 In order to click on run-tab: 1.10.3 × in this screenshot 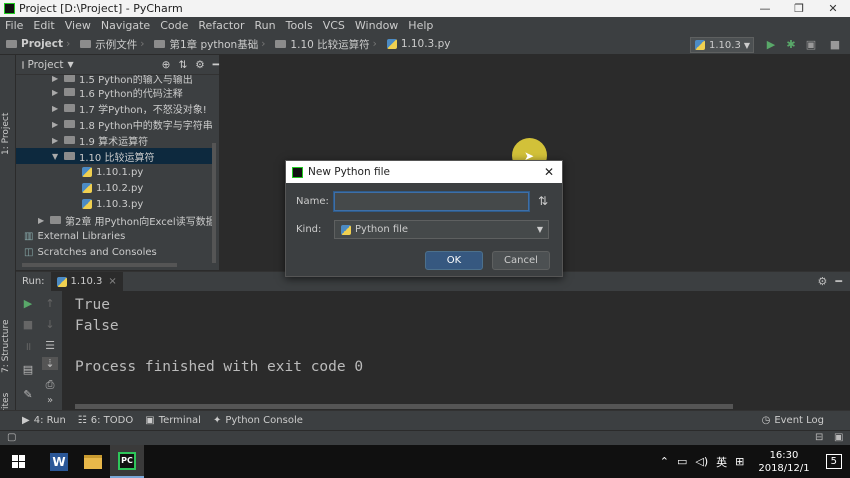, I will do `click(86, 281)`.